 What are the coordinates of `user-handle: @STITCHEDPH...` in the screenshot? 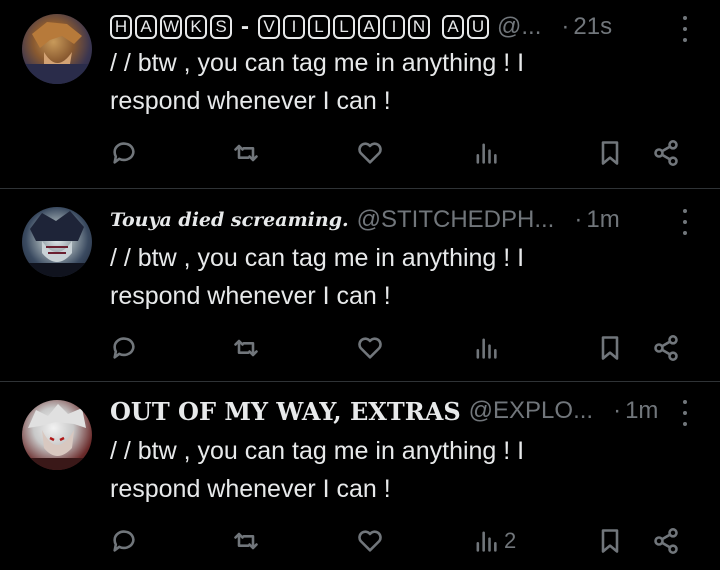 It's located at (456, 220).